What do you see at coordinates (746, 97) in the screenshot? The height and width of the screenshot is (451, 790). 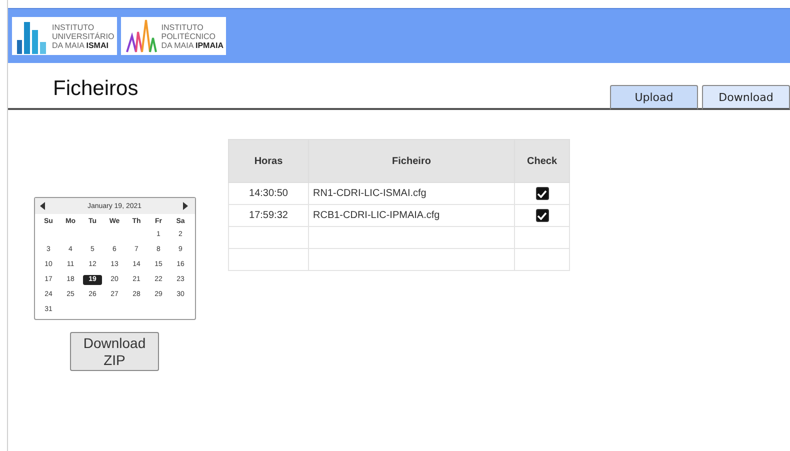 I see `tab: Download` at bounding box center [746, 97].